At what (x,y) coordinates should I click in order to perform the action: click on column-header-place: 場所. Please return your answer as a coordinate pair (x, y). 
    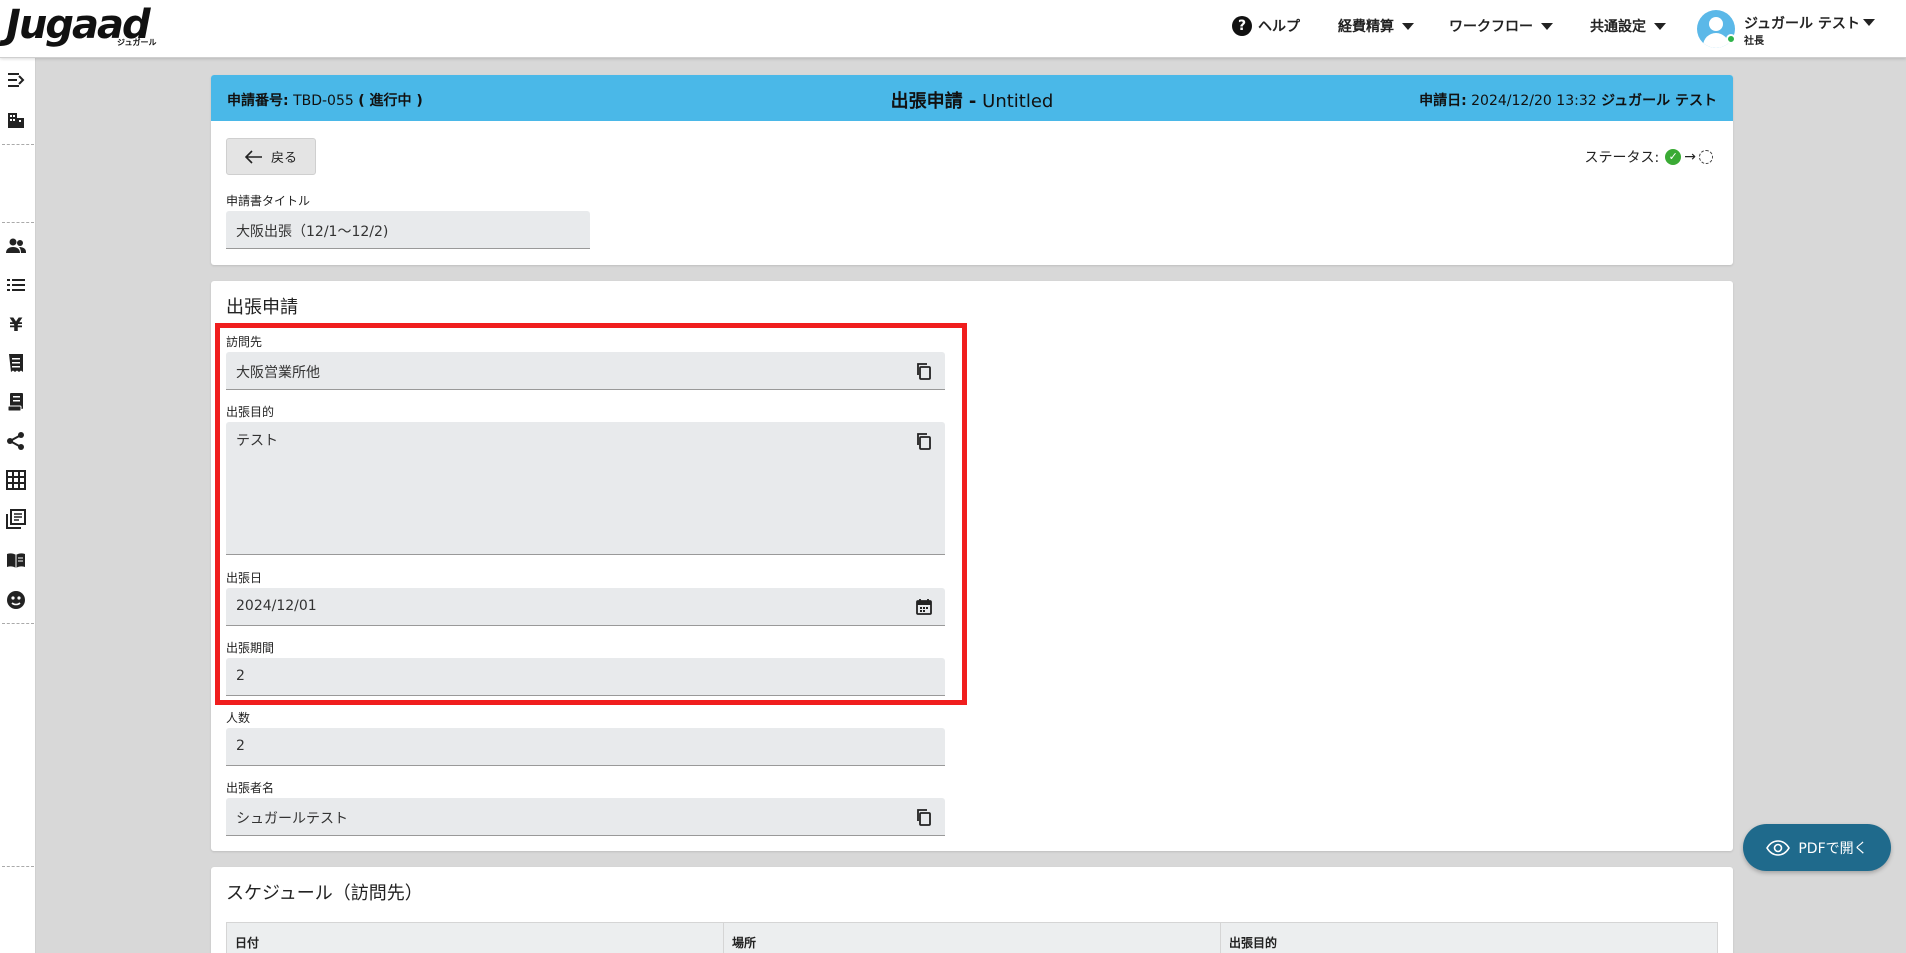
    Looking at the image, I should click on (972, 938).